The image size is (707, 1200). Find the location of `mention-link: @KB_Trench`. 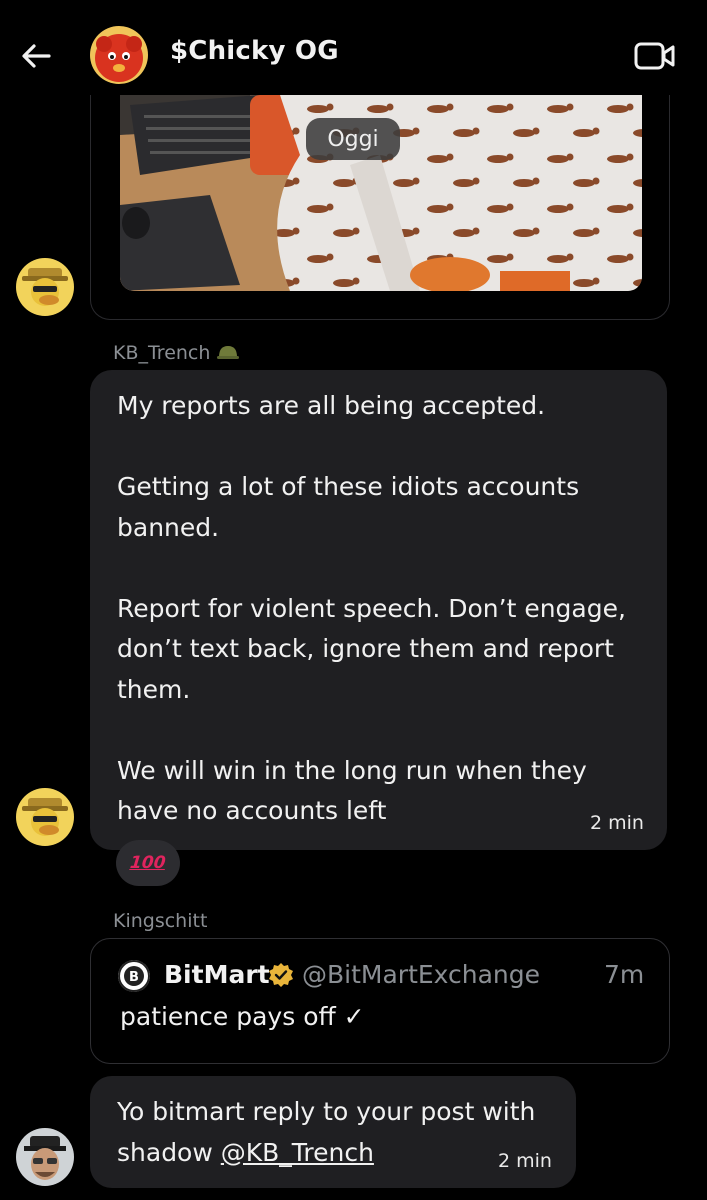

mention-link: @KB_Trench is located at coordinates (297, 1152).